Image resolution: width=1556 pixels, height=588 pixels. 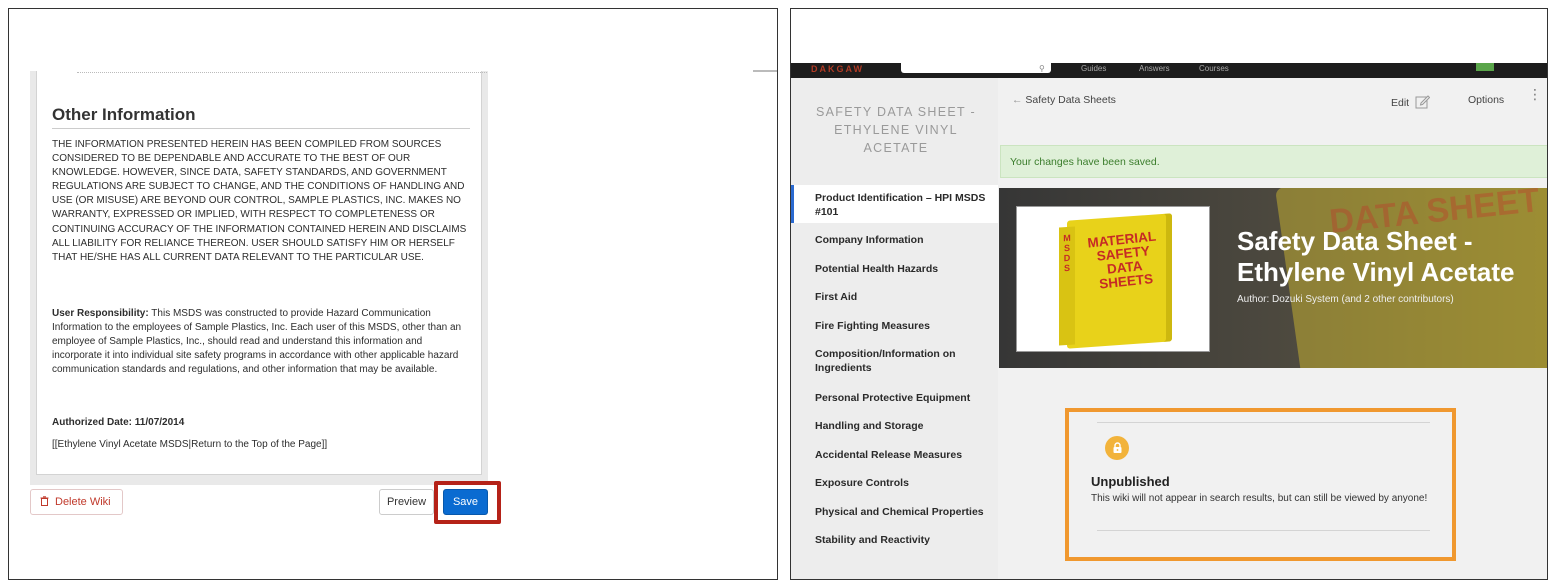 I want to click on breadcrumb-label: Safety Data Sheets, so click(x=1070, y=100).